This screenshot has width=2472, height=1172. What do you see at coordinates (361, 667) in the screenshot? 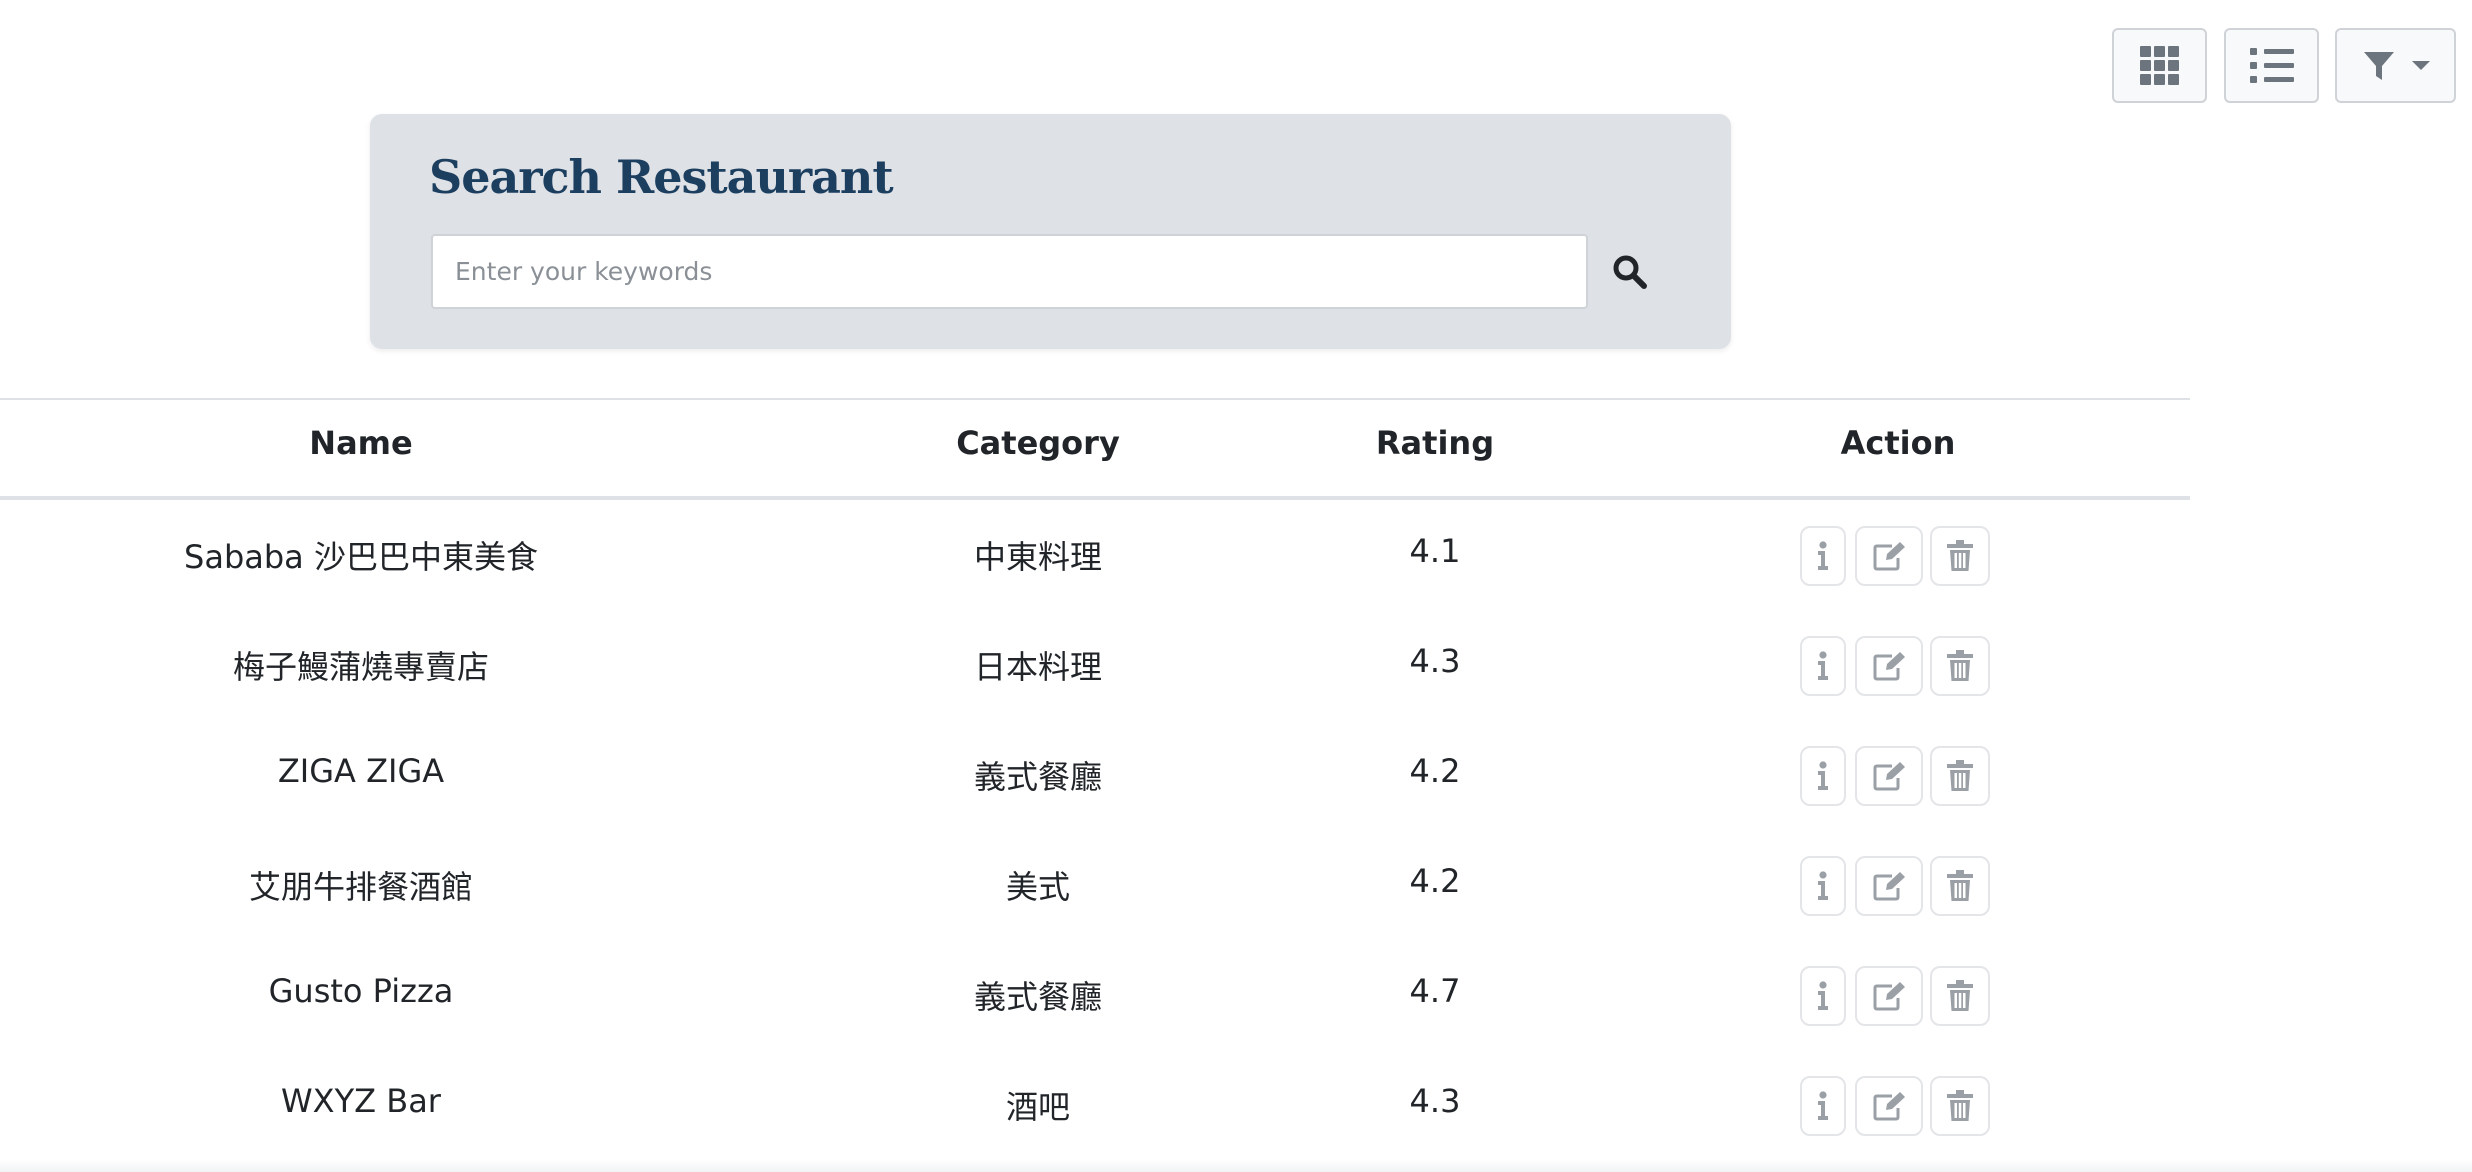
I see `restaurant-name: 梅子鰻蒲燒專賣店` at bounding box center [361, 667].